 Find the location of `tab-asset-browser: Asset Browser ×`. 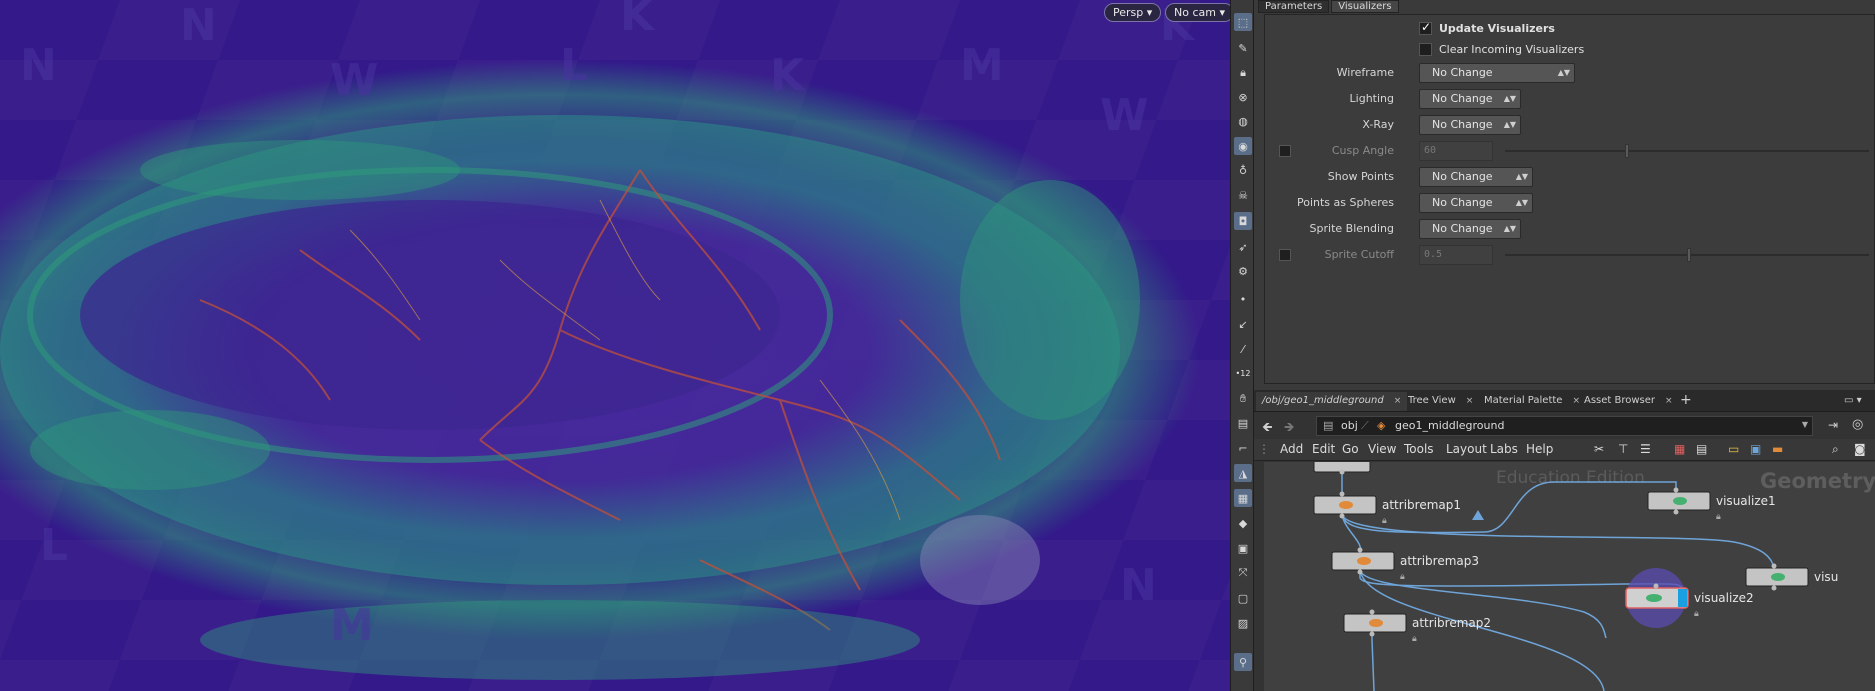

tab-asset-browser: Asset Browser × is located at coordinates (1628, 401).